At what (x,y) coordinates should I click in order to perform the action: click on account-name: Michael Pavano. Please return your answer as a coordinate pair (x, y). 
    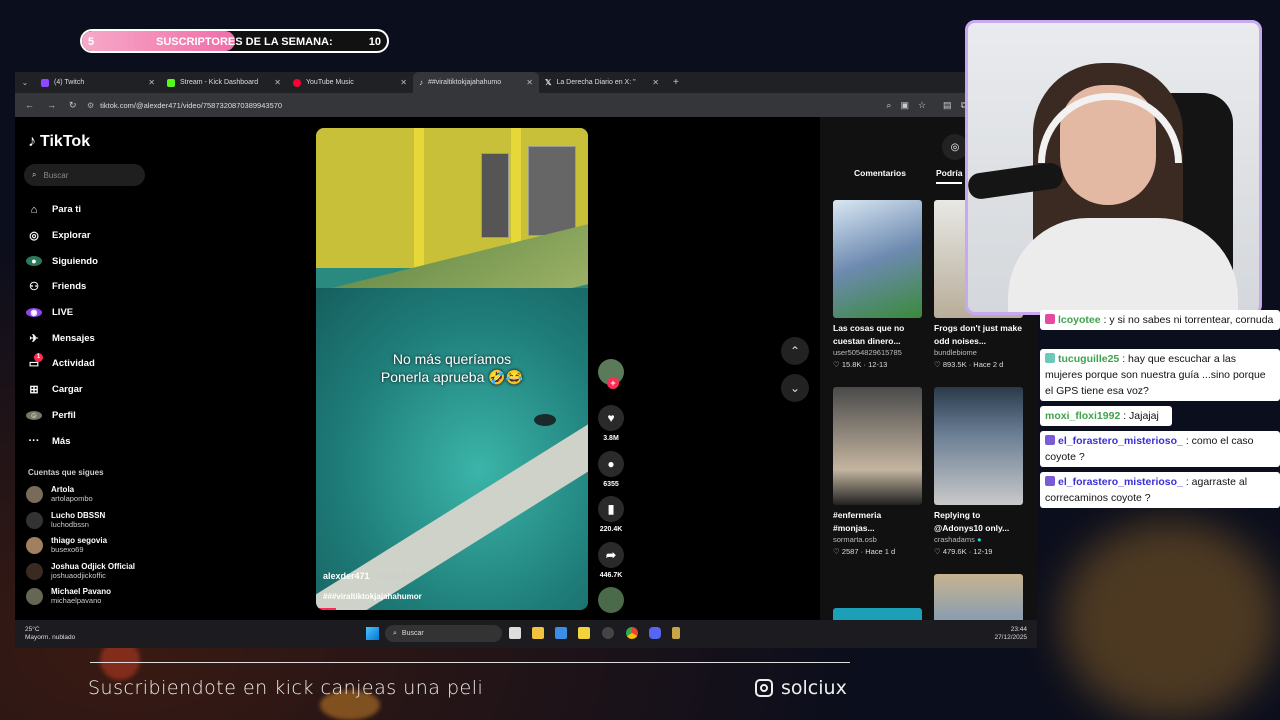
    Looking at the image, I should click on (81, 591).